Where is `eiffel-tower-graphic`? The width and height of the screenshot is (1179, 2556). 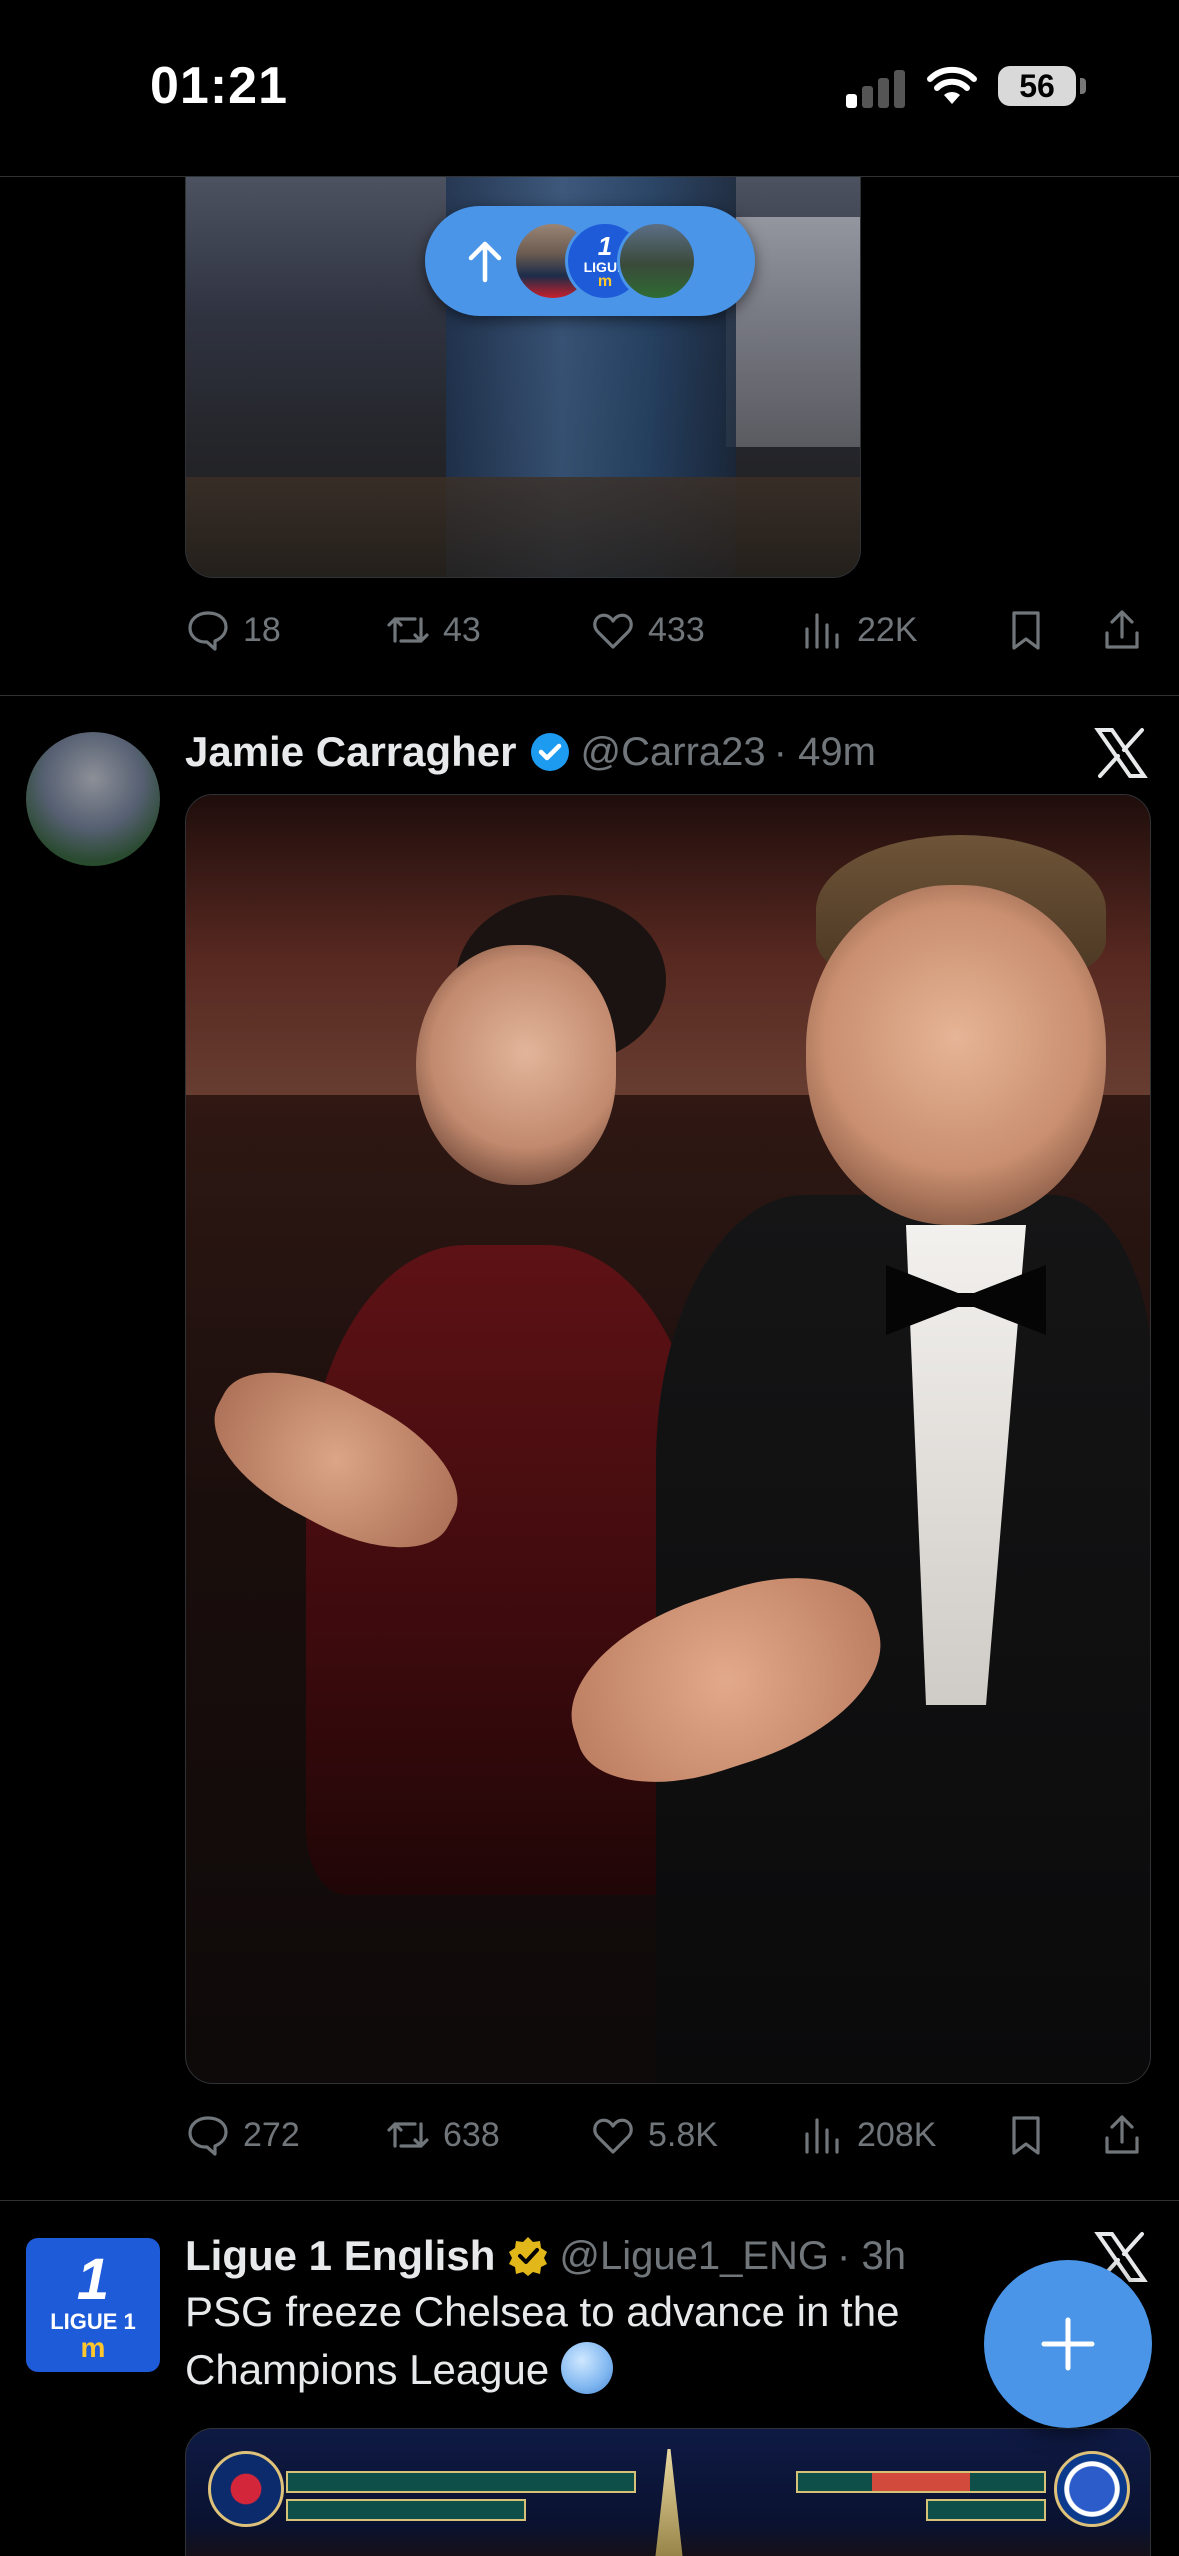 eiffel-tower-graphic is located at coordinates (669, 2502).